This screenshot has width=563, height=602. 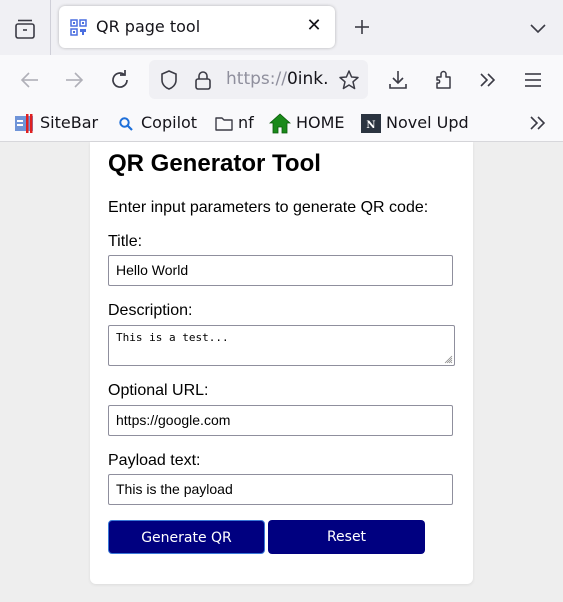 I want to click on bookmark-label: Novel Upd, so click(x=427, y=122).